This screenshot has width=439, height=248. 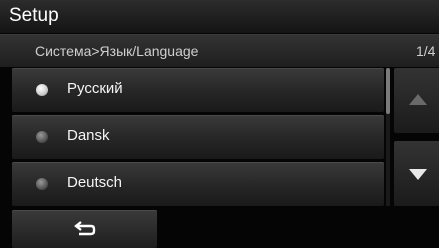 I want to click on page-indicator: 1/4, so click(x=426, y=51).